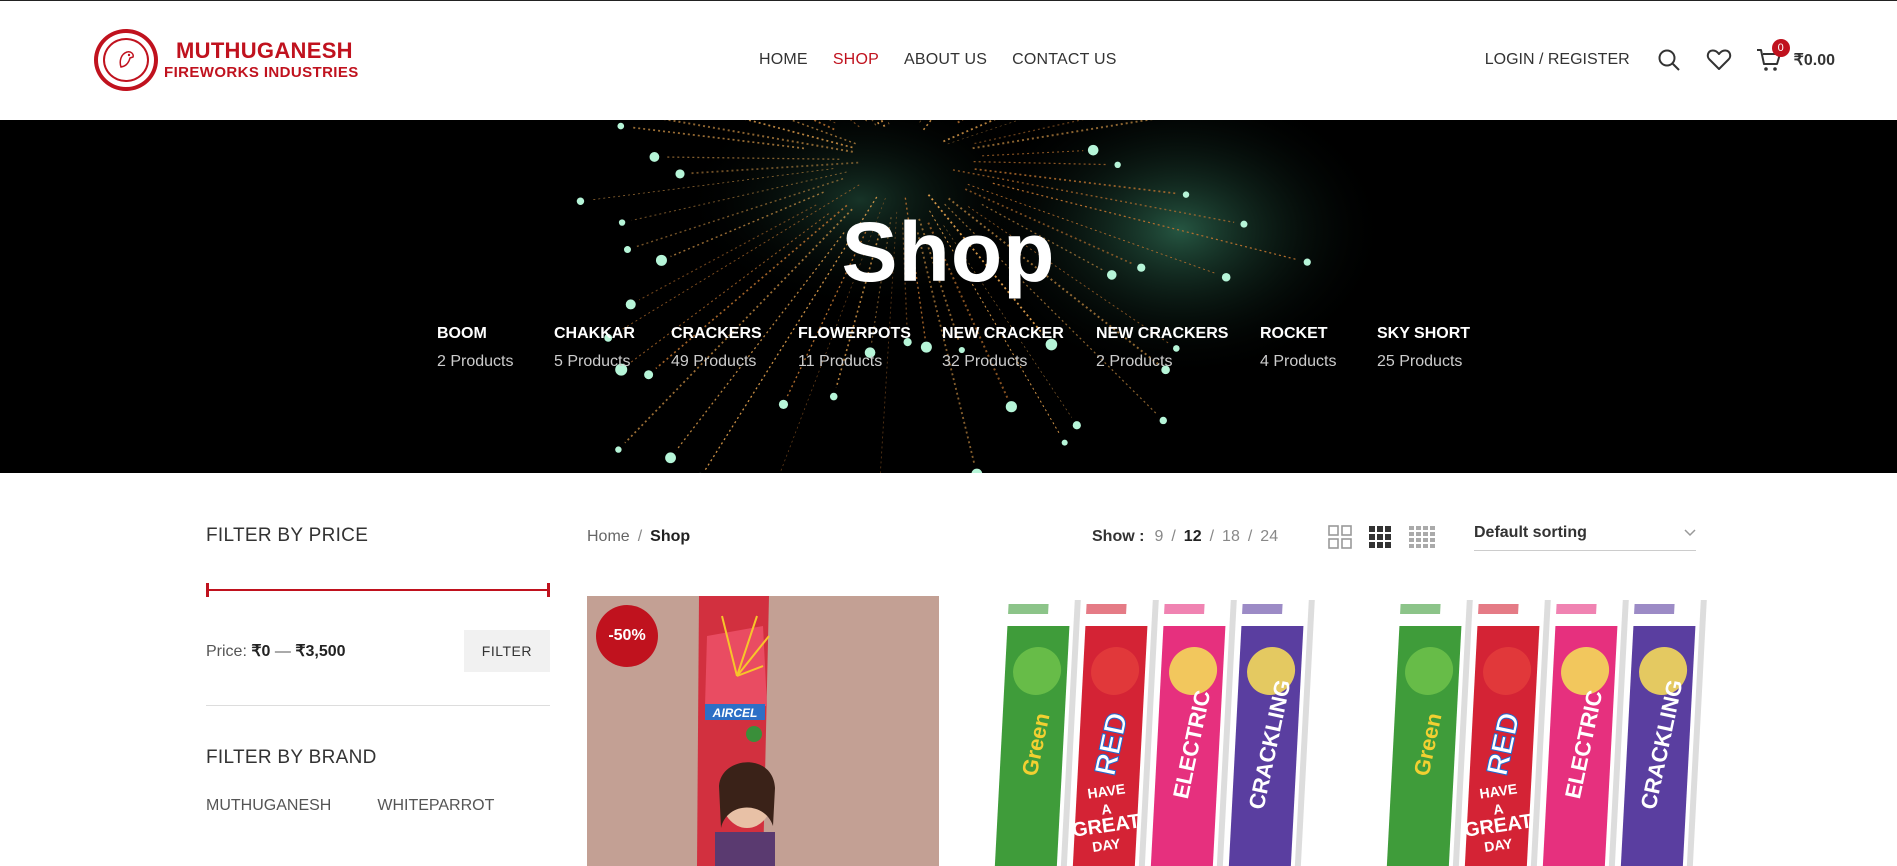  I want to click on breadcrumb-home: Home, so click(608, 536).